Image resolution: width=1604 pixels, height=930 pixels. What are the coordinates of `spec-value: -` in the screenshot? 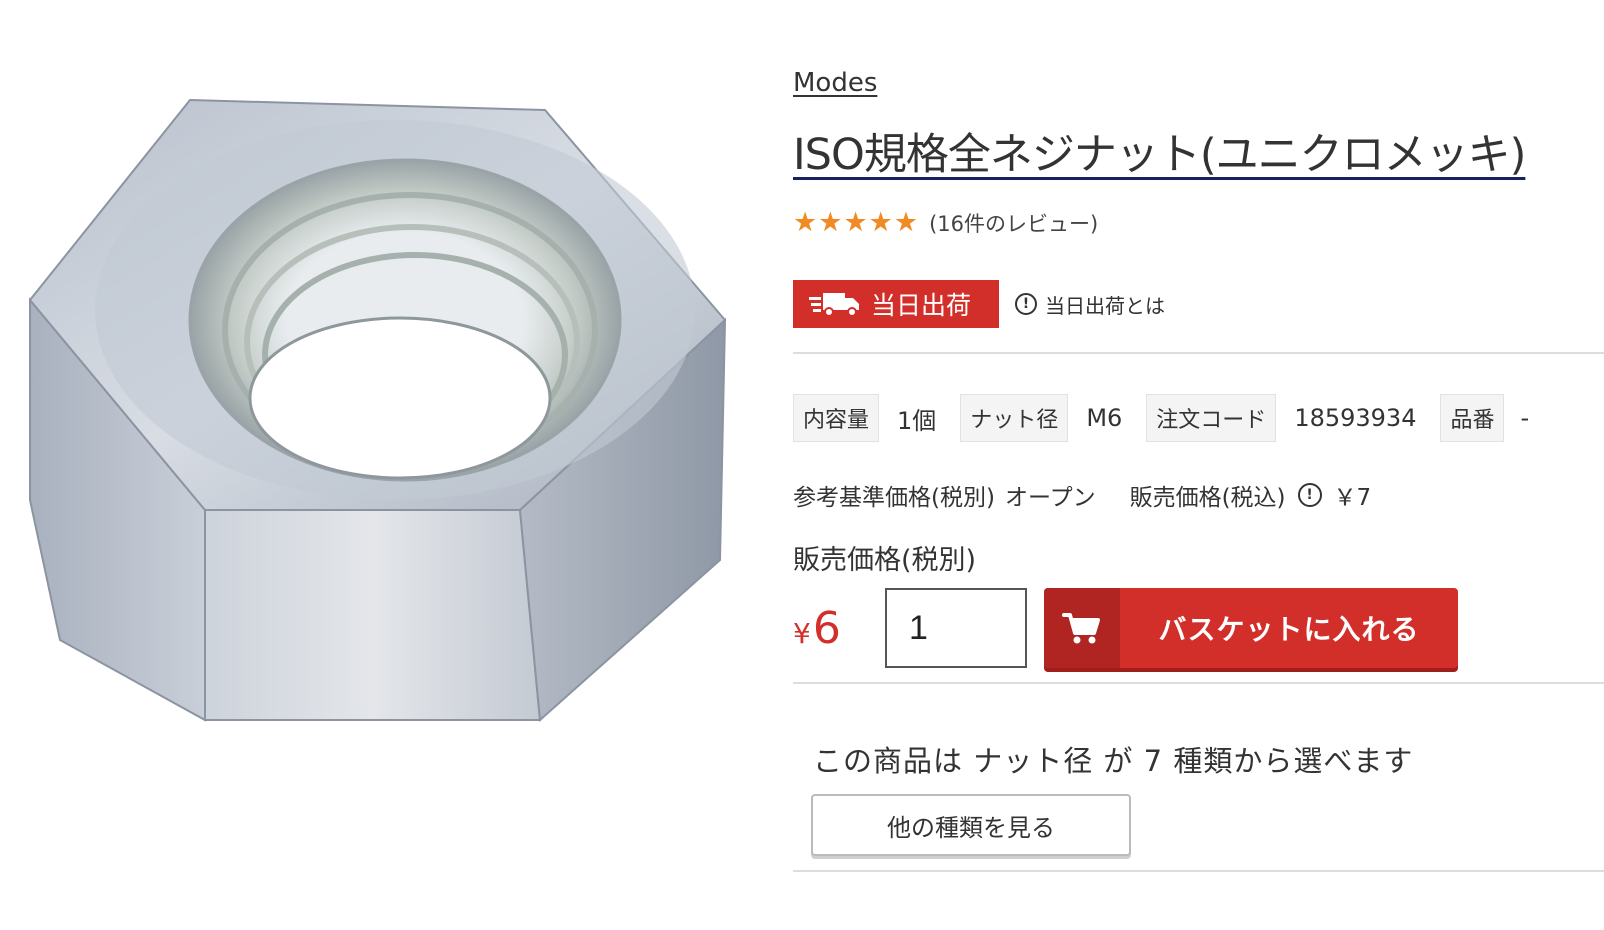 It's located at (1525, 418).